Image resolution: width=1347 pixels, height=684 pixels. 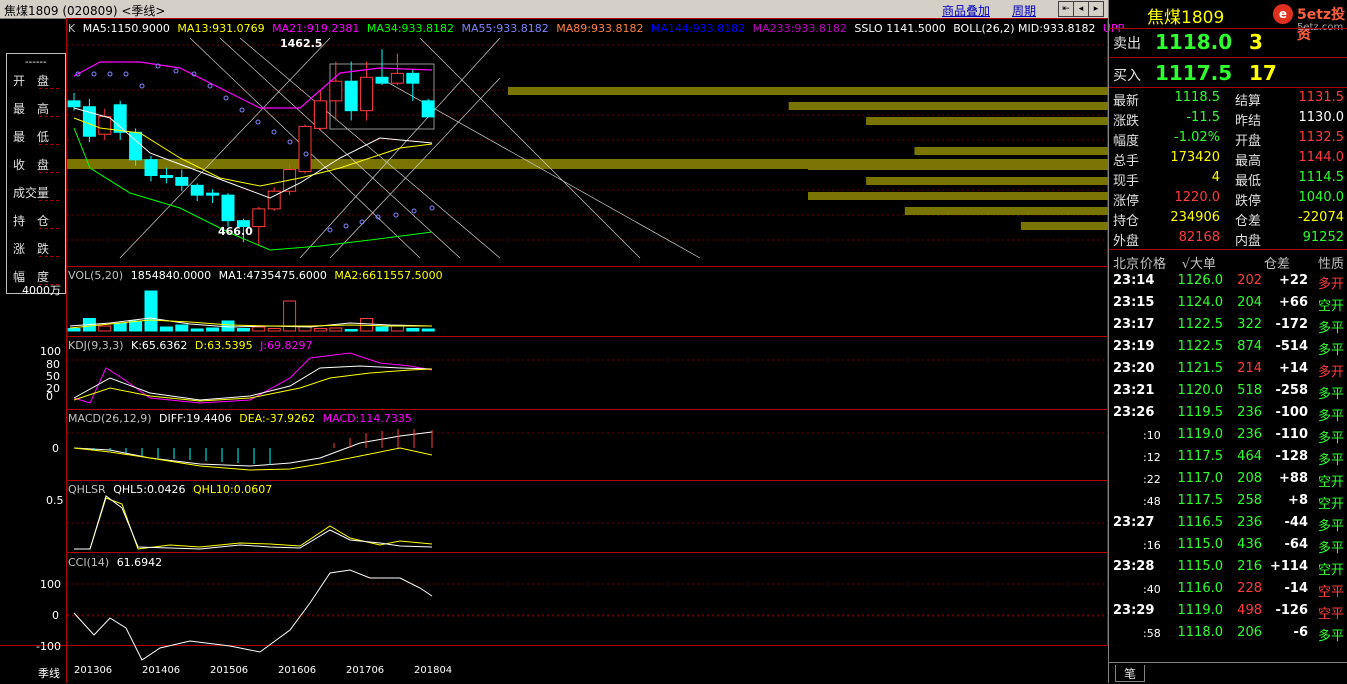 What do you see at coordinates (1228, 119) in the screenshot?
I see `quote-row: 涨跌 -11.5 昨结 1130.0` at bounding box center [1228, 119].